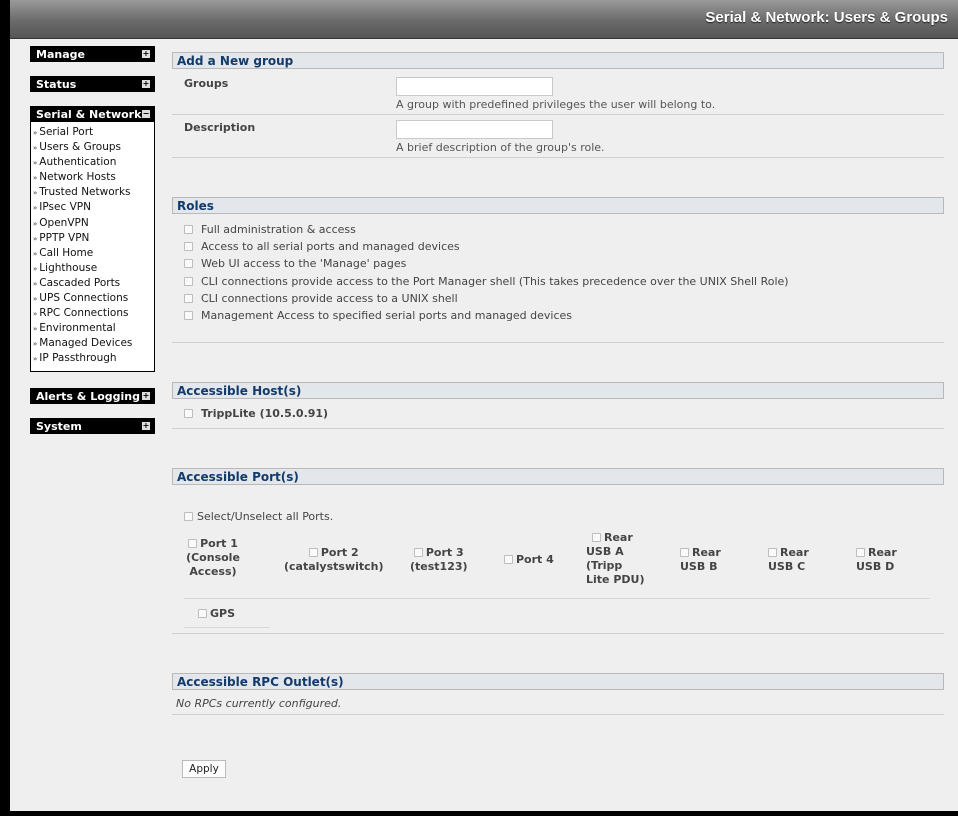 Image resolution: width=958 pixels, height=816 pixels. Describe the element at coordinates (204, 769) in the screenshot. I see `apply-button: Apply` at that location.